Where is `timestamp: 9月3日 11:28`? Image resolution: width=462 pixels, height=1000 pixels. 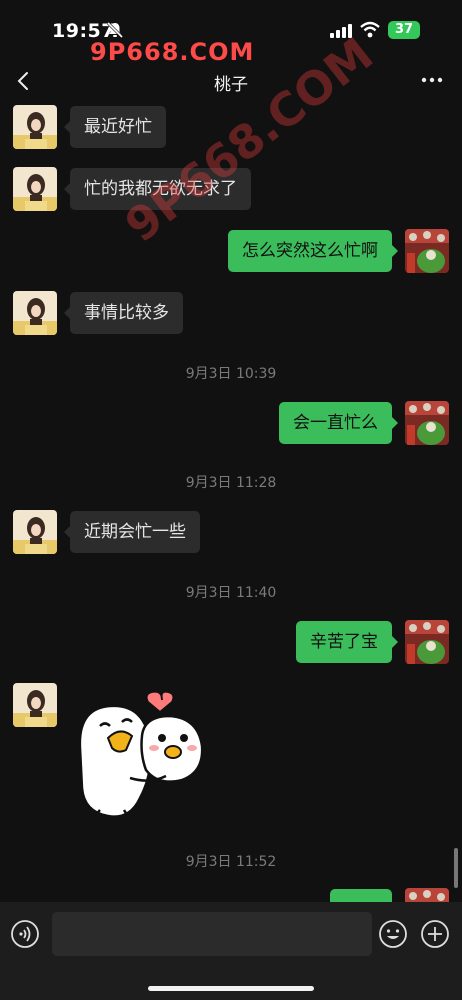
timestamp: 9月3日 11:28 is located at coordinates (231, 483).